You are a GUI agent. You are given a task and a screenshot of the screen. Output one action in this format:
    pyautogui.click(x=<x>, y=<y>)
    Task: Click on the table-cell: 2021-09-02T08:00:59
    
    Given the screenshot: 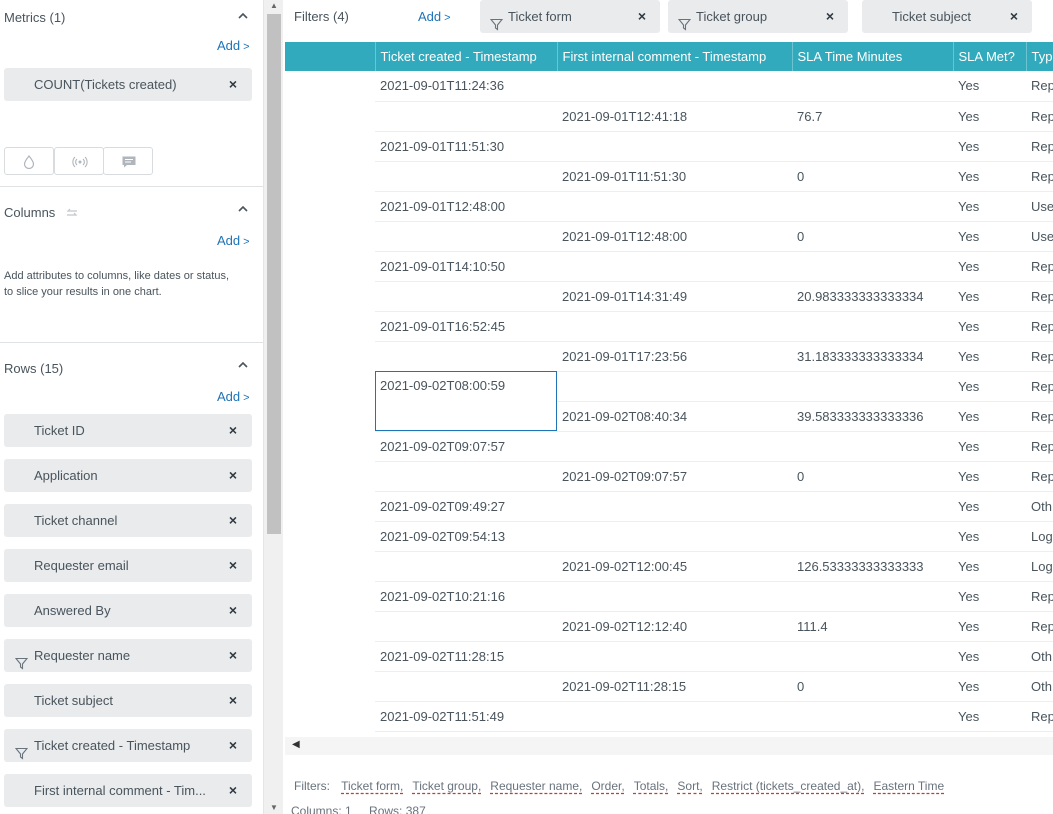 What is the action you would take?
    pyautogui.click(x=466, y=401)
    